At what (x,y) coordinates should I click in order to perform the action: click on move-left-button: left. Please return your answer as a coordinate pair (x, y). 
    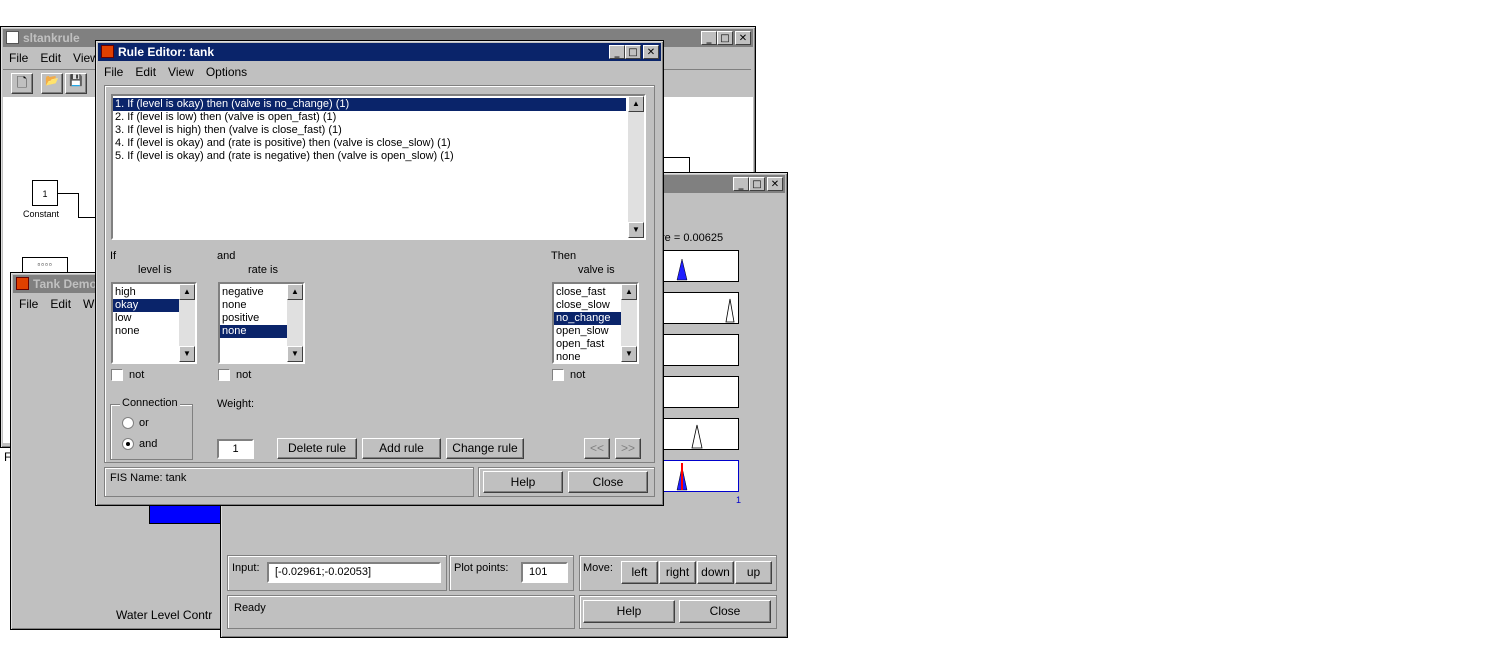
    Looking at the image, I should click on (639, 572).